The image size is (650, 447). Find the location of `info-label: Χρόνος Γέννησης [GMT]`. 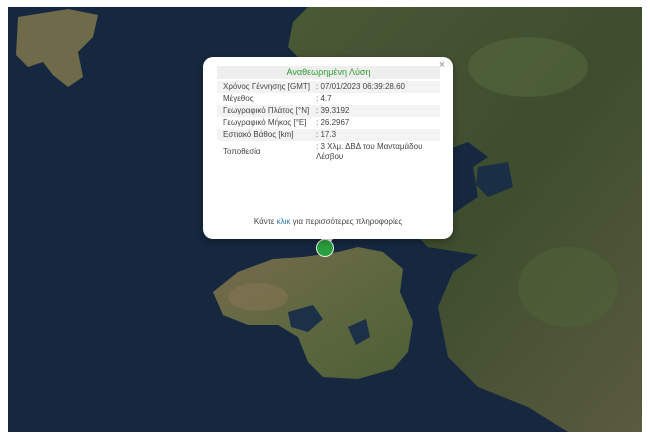

info-label: Χρόνος Γέννησης [GMT] is located at coordinates (265, 87).